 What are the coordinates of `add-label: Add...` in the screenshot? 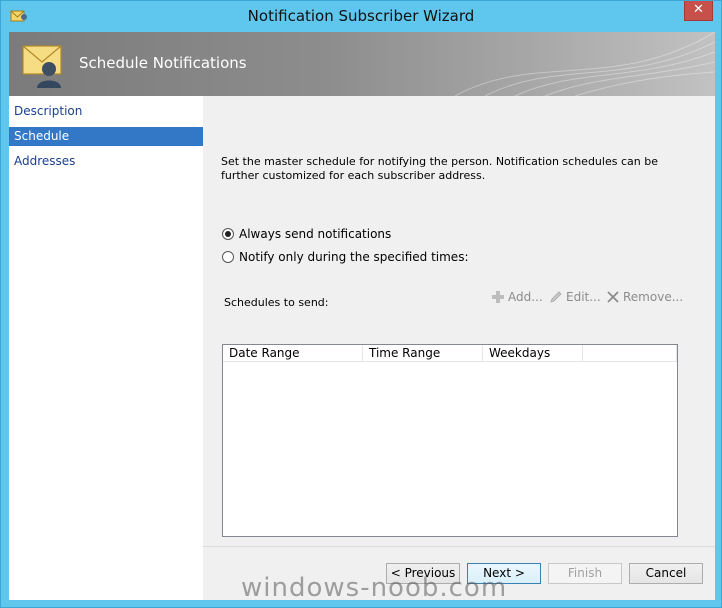 It's located at (525, 297).